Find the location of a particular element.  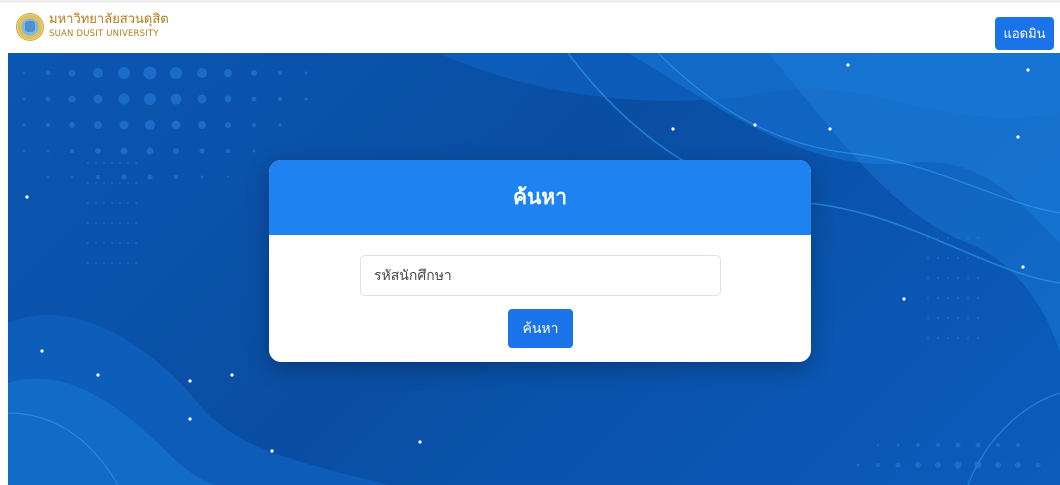

university-name-english: SUAN DUSIT UNIVERSITY is located at coordinates (104, 34).